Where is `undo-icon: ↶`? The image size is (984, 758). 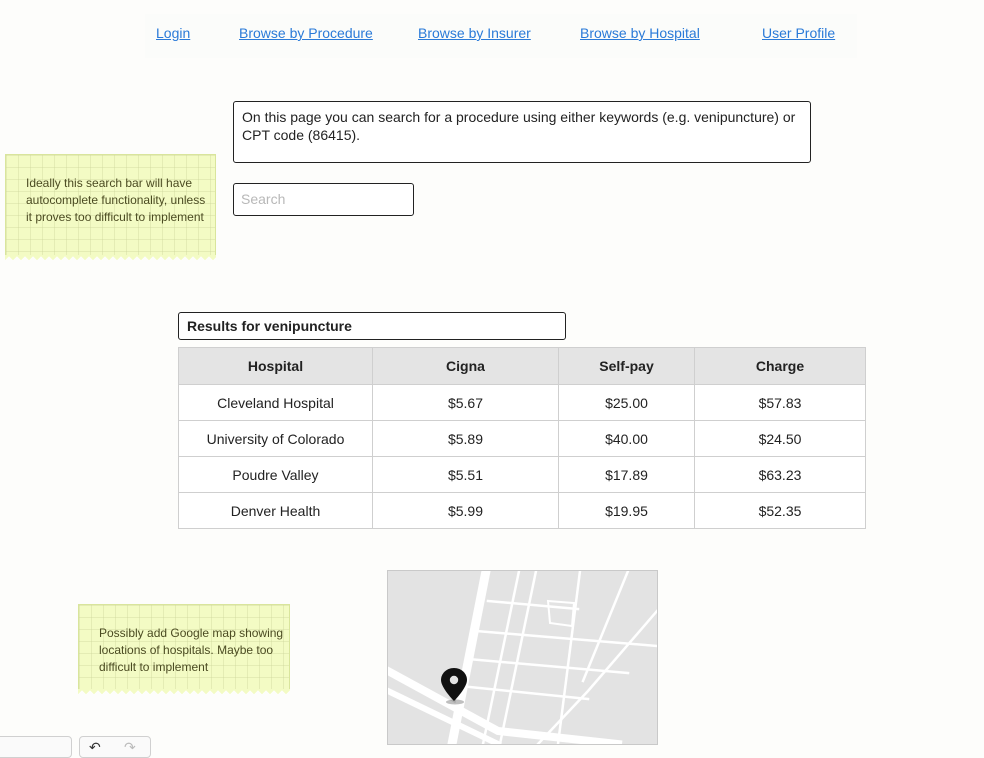 undo-icon: ↶ is located at coordinates (95, 747).